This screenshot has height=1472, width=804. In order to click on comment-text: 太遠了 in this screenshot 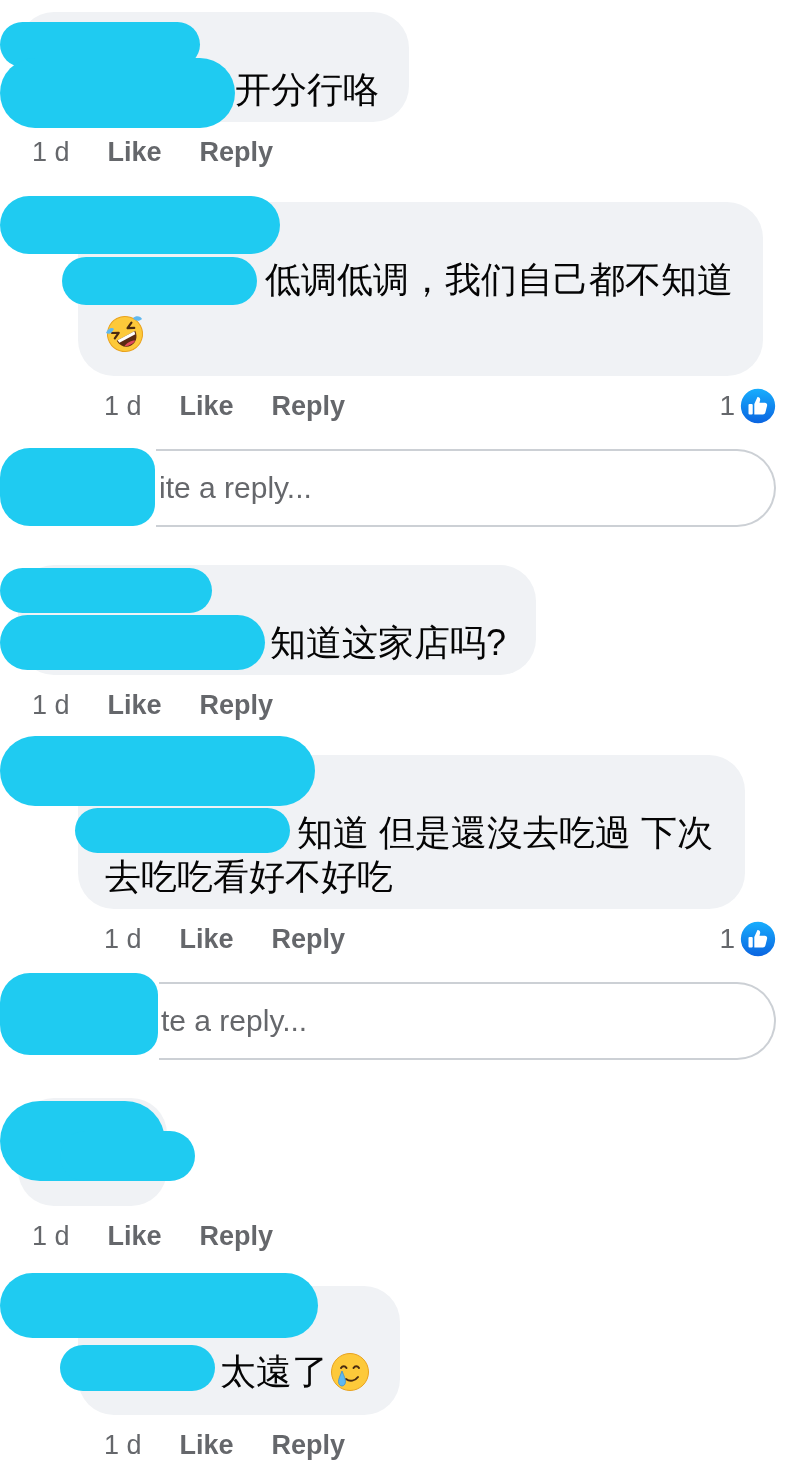, I will do `click(274, 1372)`.